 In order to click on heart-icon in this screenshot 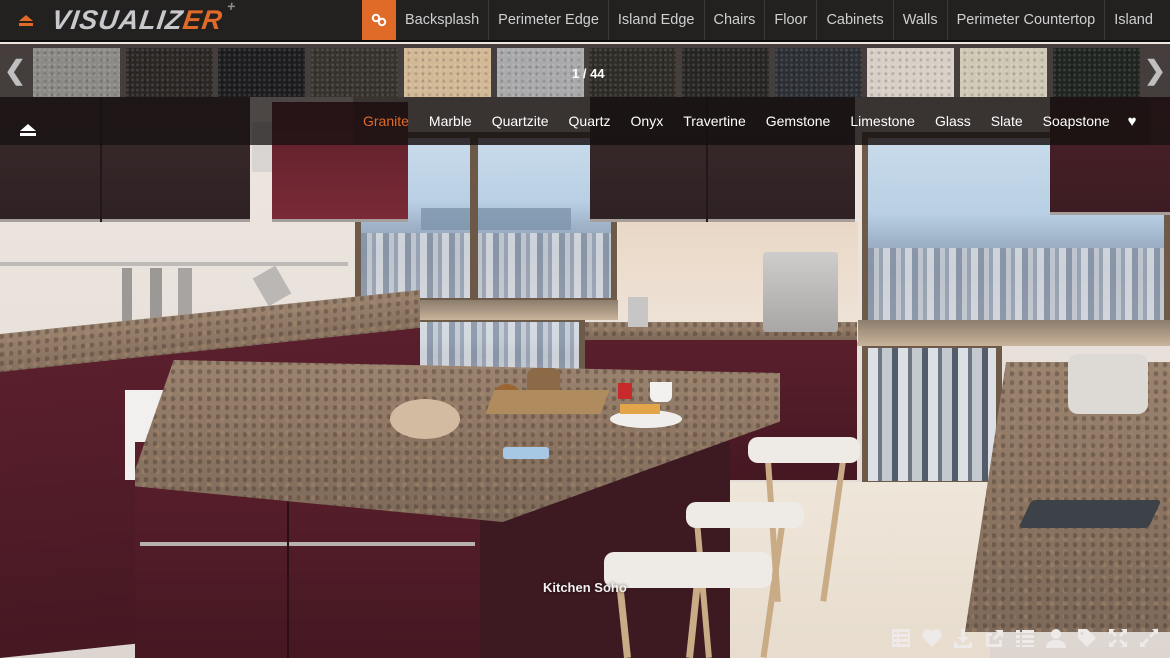, I will do `click(931, 638)`.